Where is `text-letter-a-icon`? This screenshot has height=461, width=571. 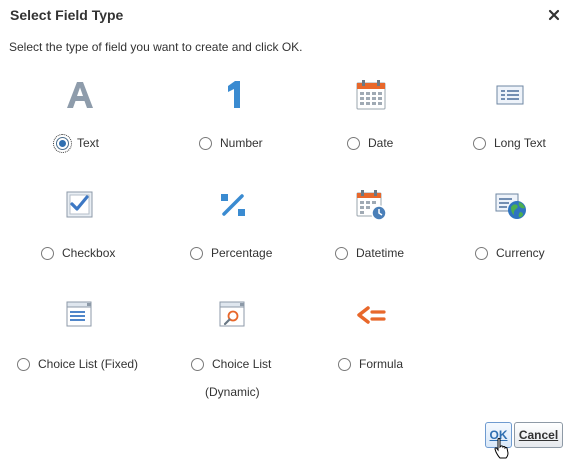
text-letter-a-icon is located at coordinates (80, 95).